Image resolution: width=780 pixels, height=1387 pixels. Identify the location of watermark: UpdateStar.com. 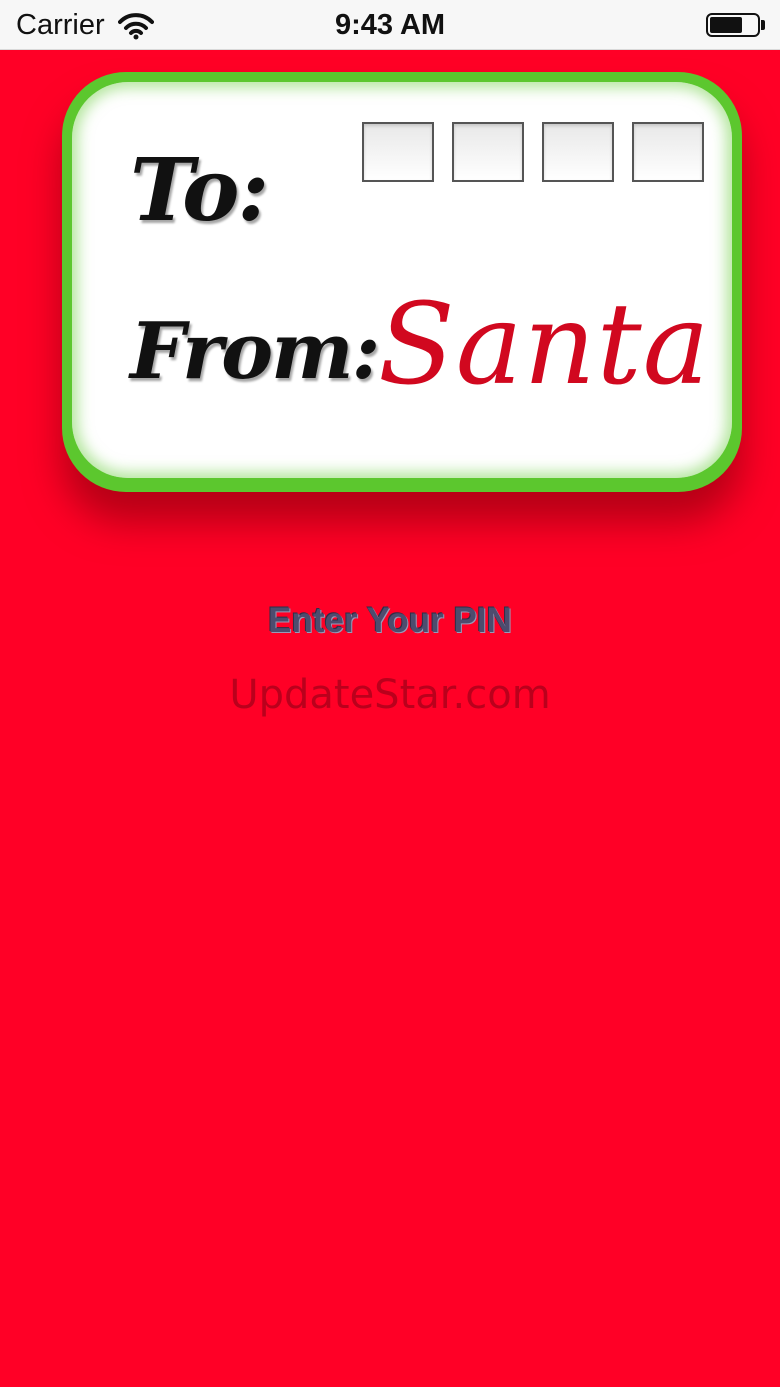
(390, 695).